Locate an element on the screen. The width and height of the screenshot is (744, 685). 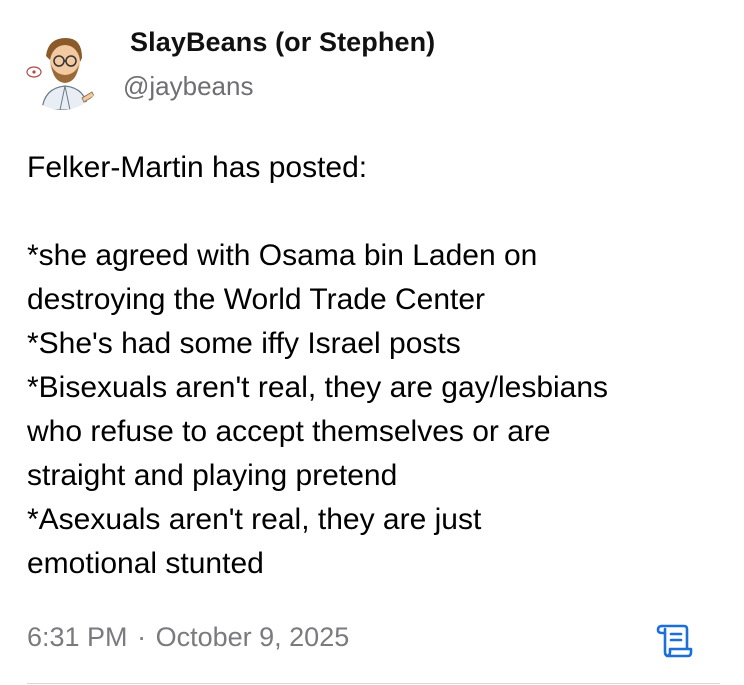
divider is located at coordinates (373, 683).